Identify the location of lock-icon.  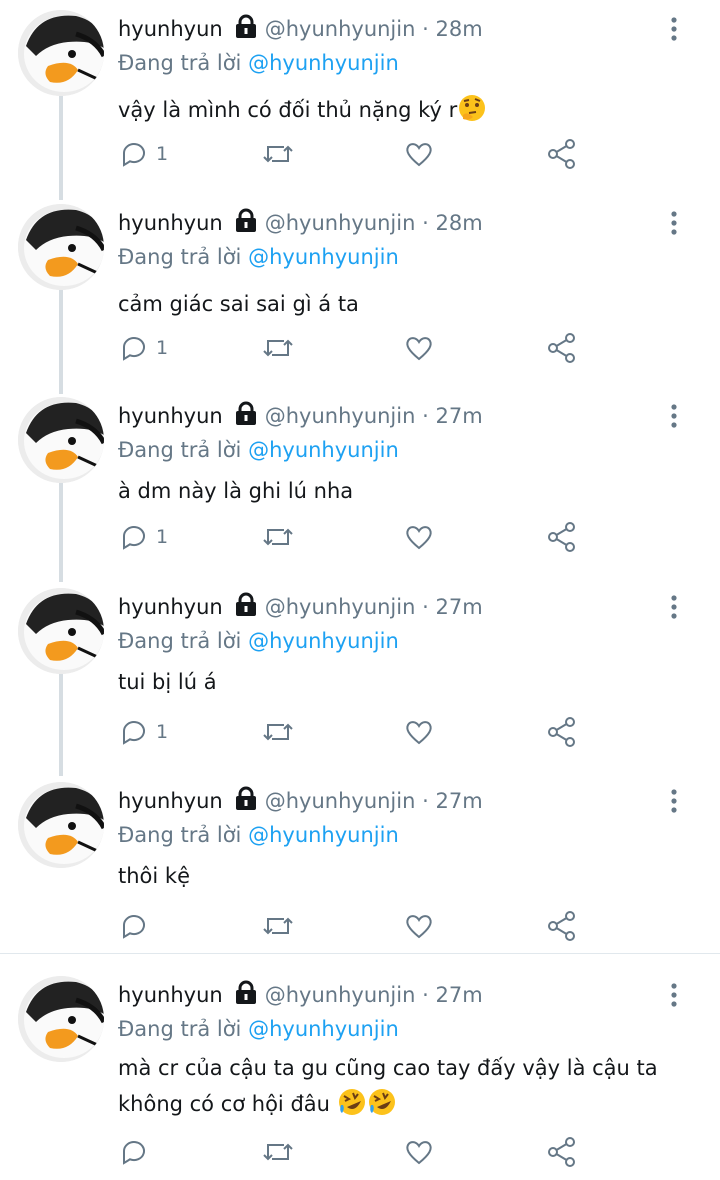
(246, 798).